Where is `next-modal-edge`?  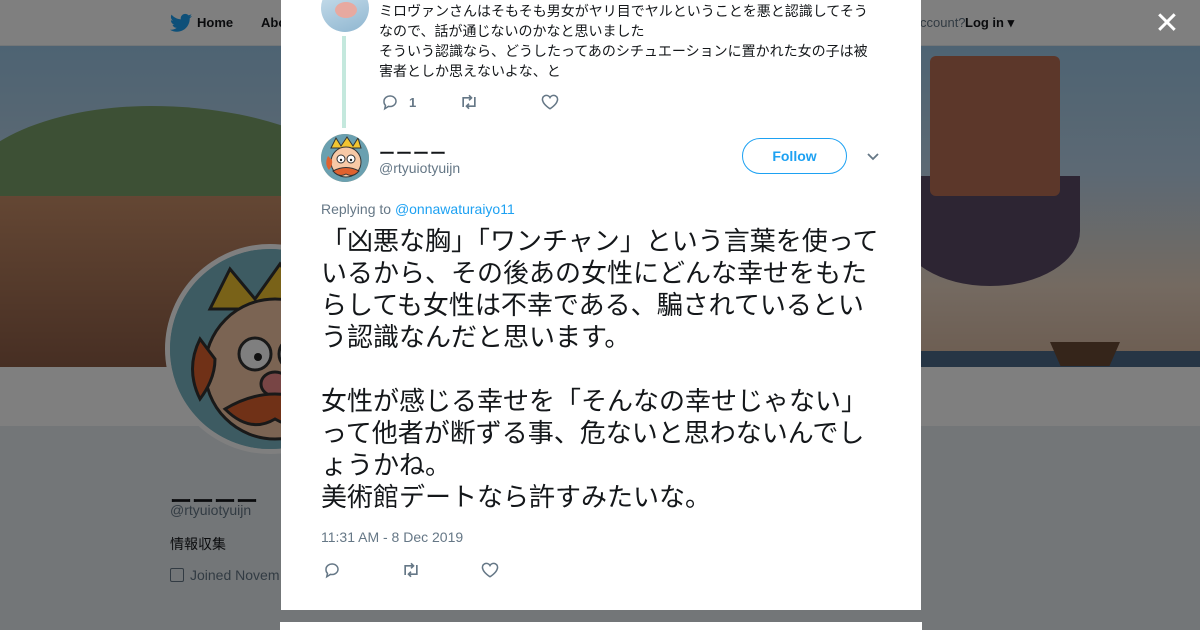 next-modal-edge is located at coordinates (601, 626).